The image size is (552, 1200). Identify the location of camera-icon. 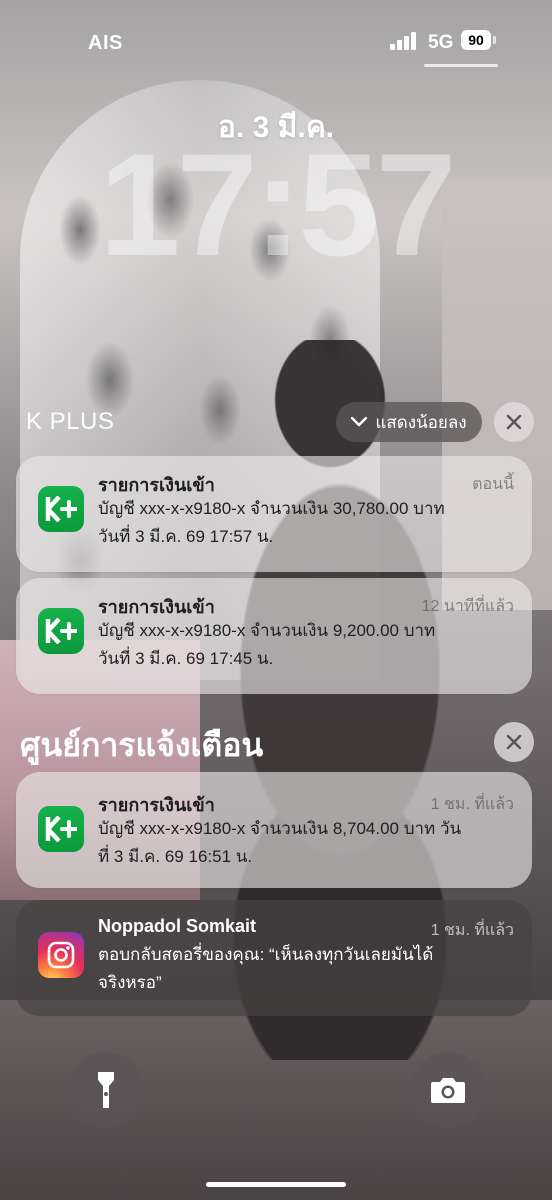
(448, 1090).